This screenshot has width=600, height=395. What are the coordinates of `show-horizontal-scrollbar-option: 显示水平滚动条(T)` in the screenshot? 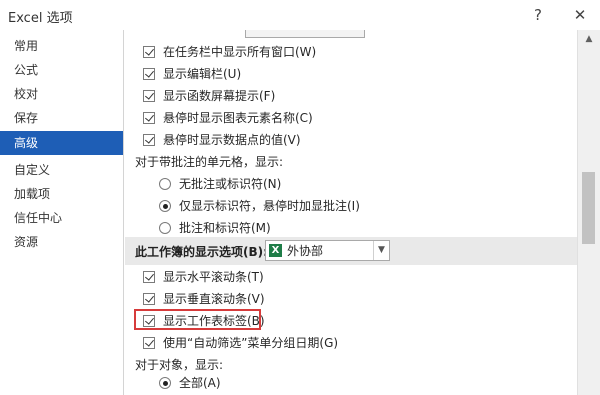 It's located at (351, 277).